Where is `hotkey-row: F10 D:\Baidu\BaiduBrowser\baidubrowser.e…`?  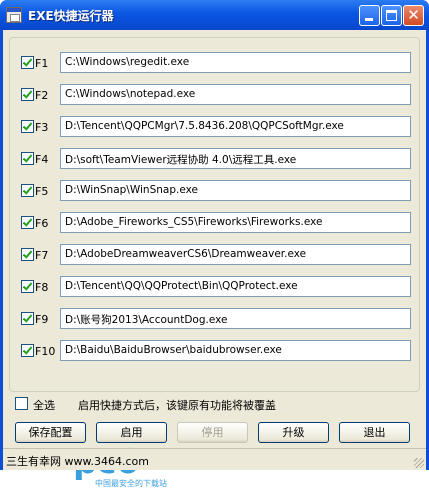
hotkey-row: F10 D:\Baidu\BaiduBrowser\baidubrowser.e… is located at coordinates (214, 351).